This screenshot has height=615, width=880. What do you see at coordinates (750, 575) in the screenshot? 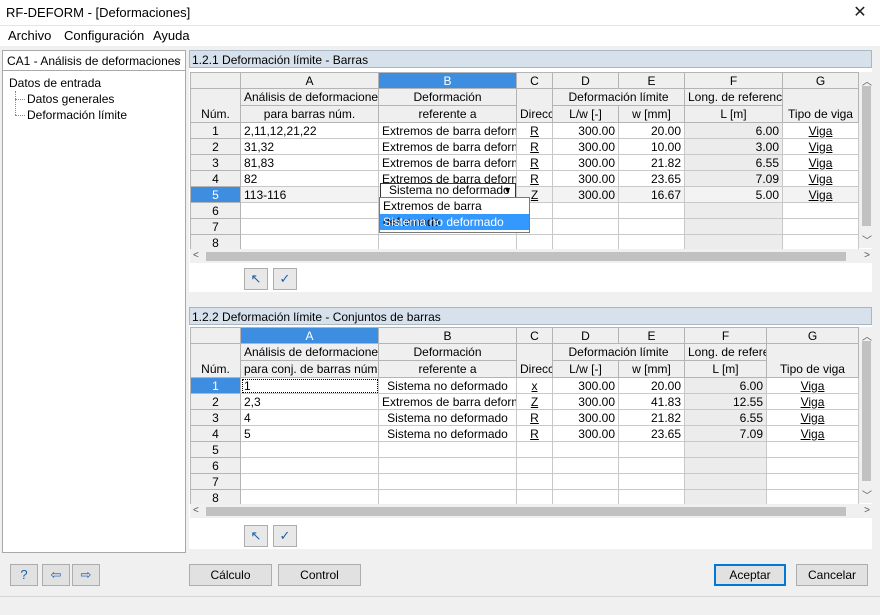
I see `aceptar-button: Aceptar` at bounding box center [750, 575].